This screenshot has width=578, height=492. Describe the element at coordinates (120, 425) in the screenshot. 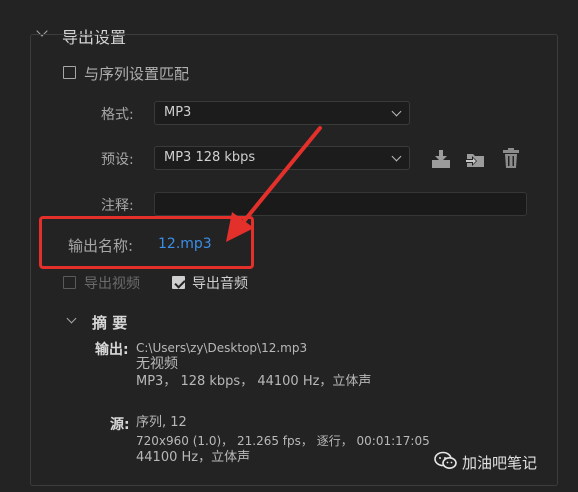

I see `summary-source-label: 源:` at that location.